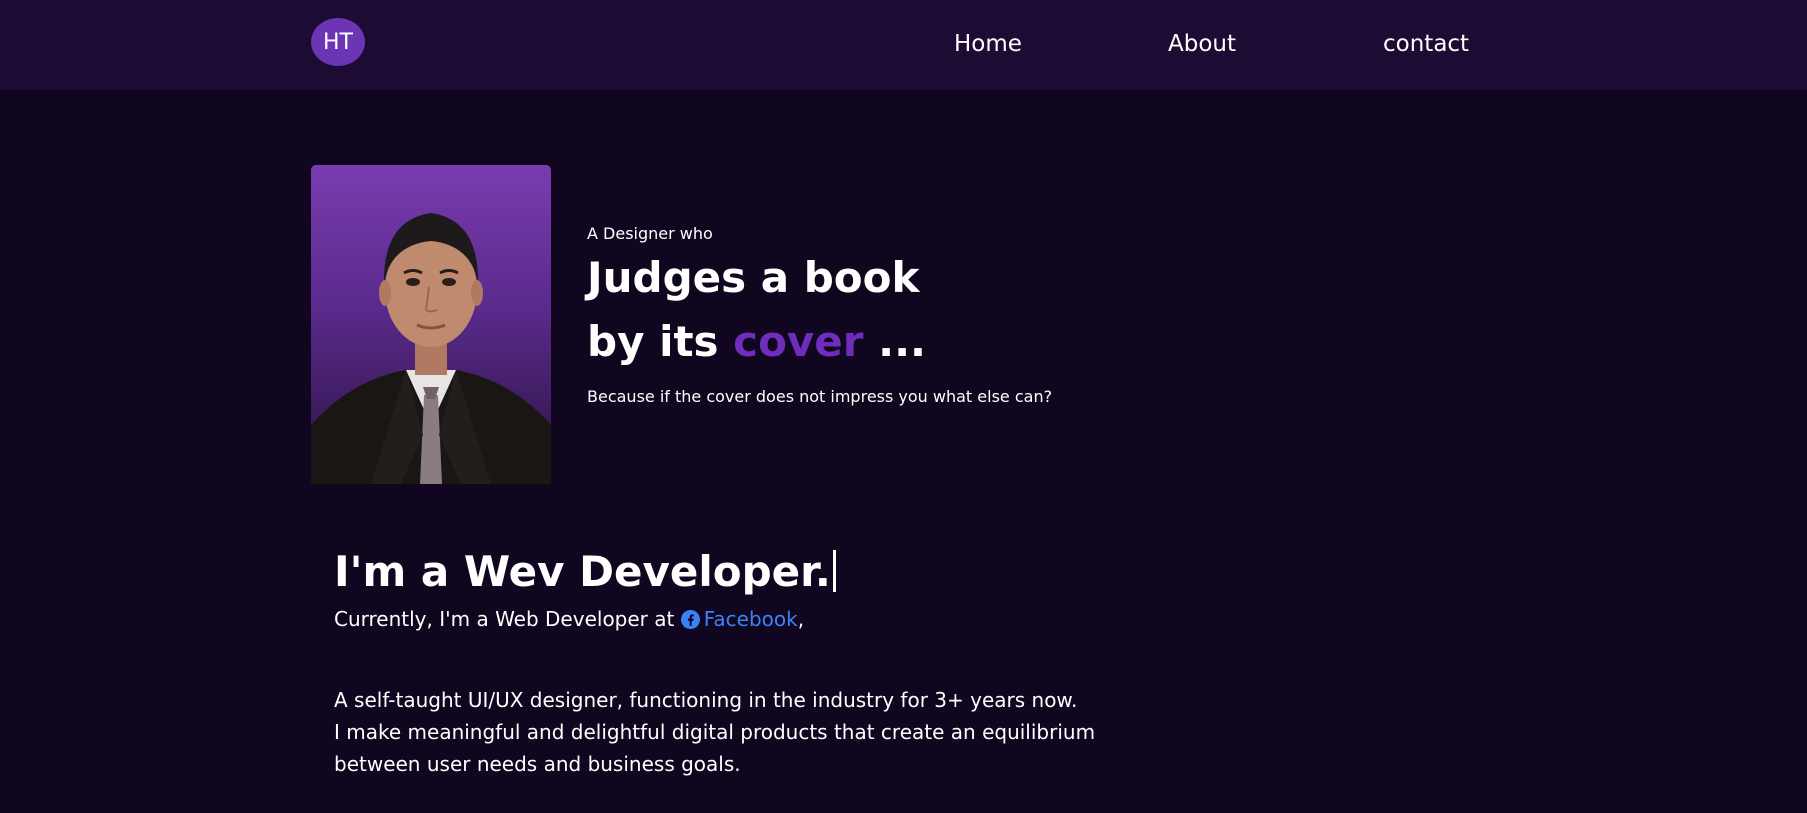  What do you see at coordinates (690, 619) in the screenshot?
I see `facebook-icon` at bounding box center [690, 619].